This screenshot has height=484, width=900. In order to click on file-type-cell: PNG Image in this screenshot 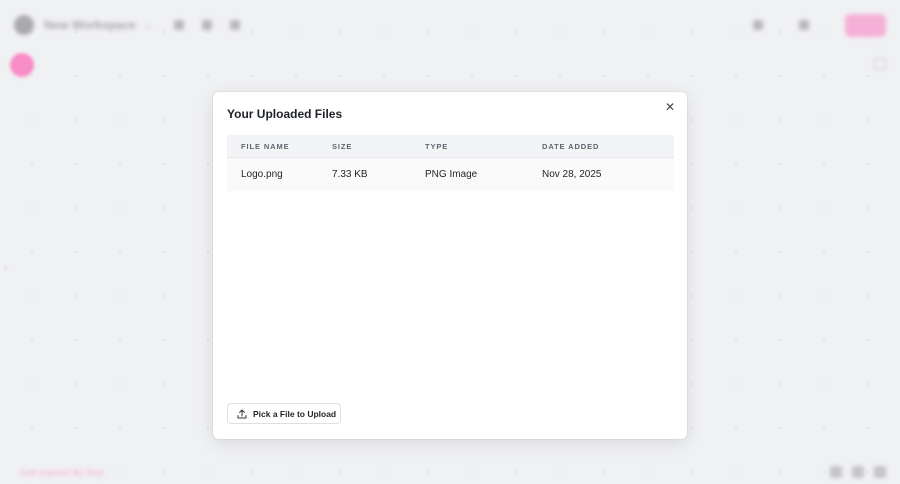, I will do `click(451, 174)`.